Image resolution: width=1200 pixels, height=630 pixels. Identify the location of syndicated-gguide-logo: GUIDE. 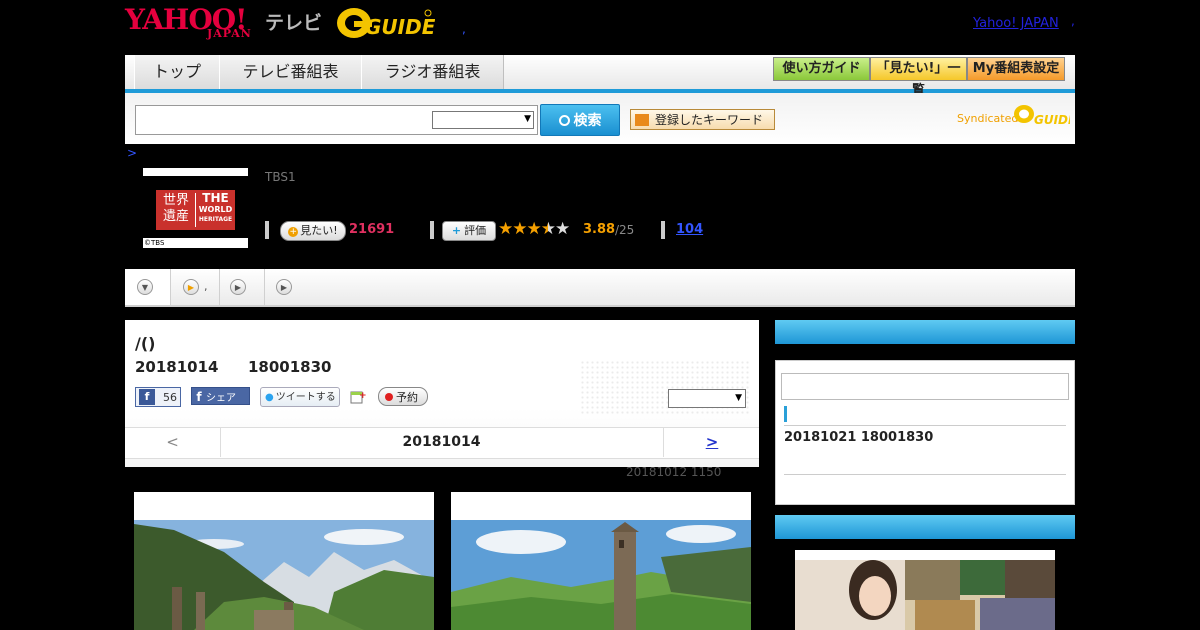
(1044, 117).